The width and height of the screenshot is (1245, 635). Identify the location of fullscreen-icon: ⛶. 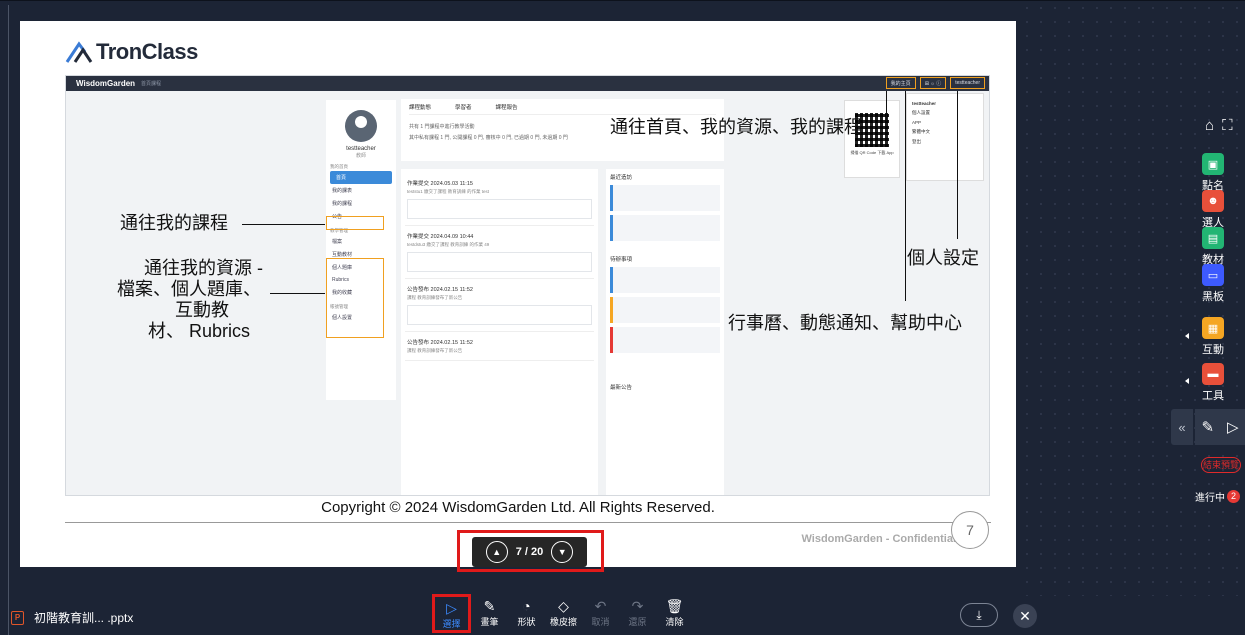
(1227, 125).